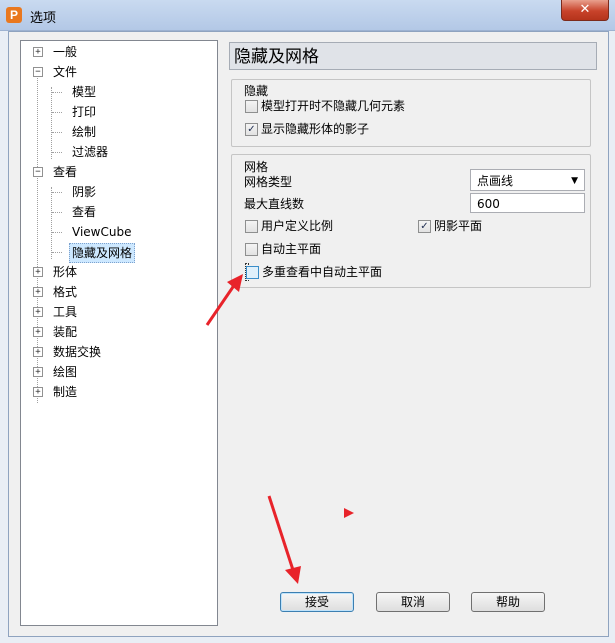 The height and width of the screenshot is (643, 615). I want to click on tree-item-general: + 一般, so click(116, 52).